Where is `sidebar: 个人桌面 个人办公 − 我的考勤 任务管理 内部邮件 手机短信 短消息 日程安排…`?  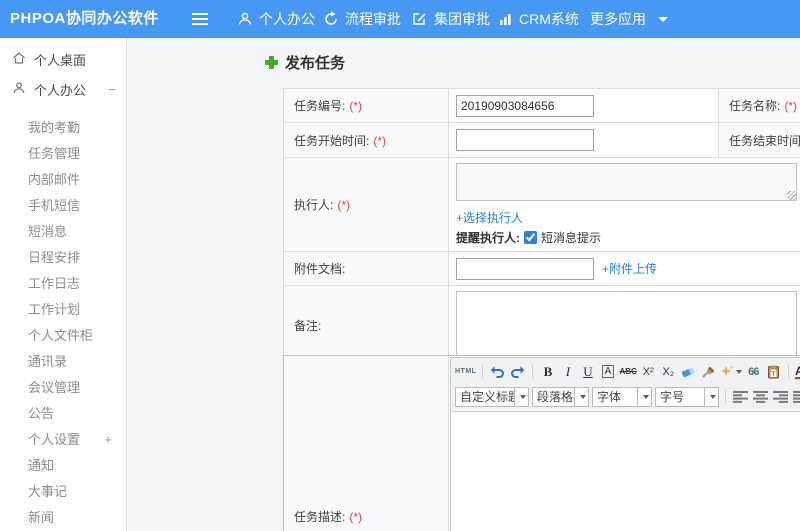 sidebar: 个人桌面 个人办公 − 我的考勤 任务管理 内部邮件 手机短信 短消息 日程安排… is located at coordinates (63, 284).